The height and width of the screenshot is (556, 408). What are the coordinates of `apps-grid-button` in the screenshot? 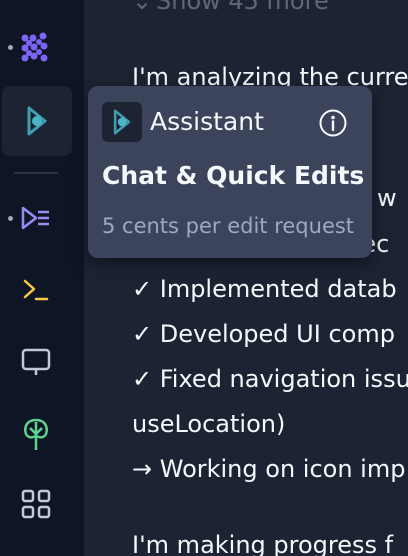 It's located at (36, 504).